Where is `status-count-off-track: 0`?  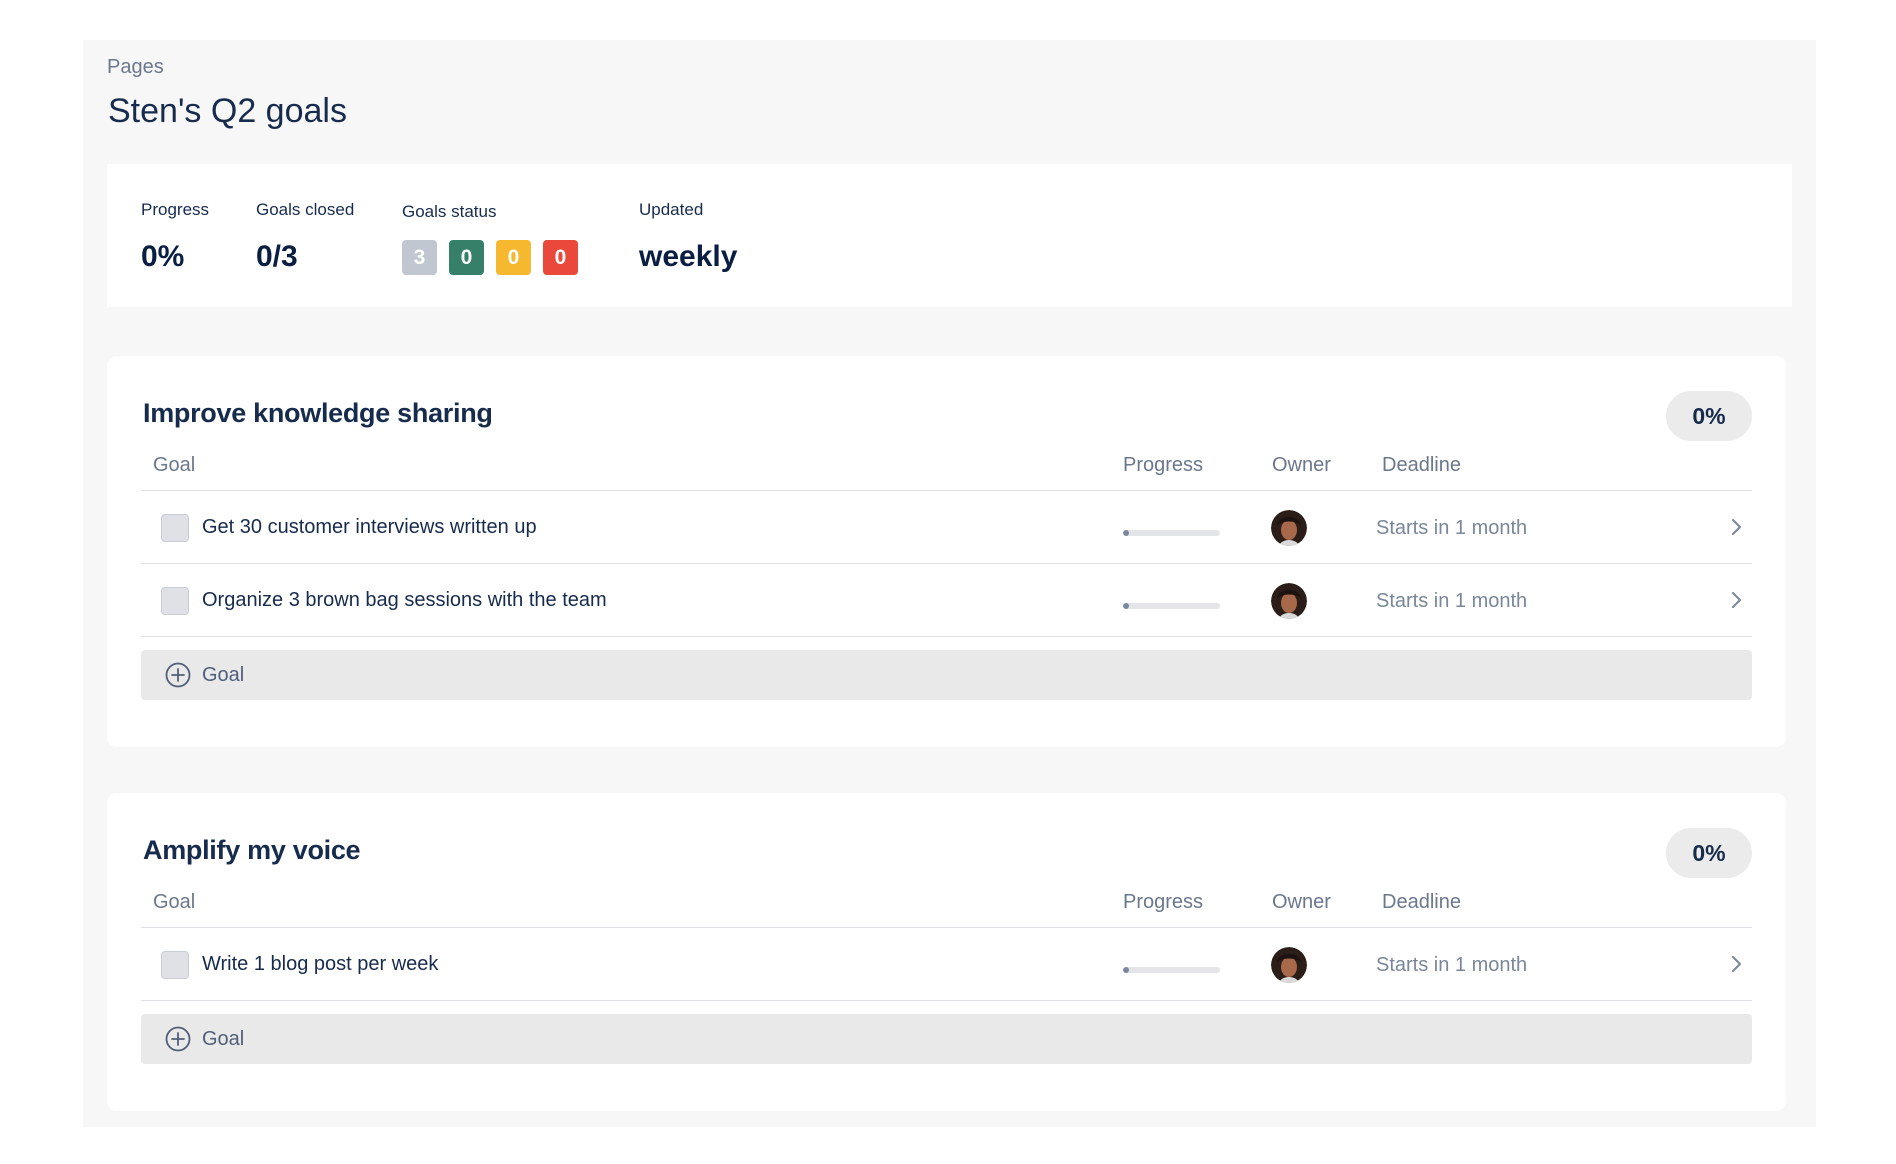 status-count-off-track: 0 is located at coordinates (560, 257).